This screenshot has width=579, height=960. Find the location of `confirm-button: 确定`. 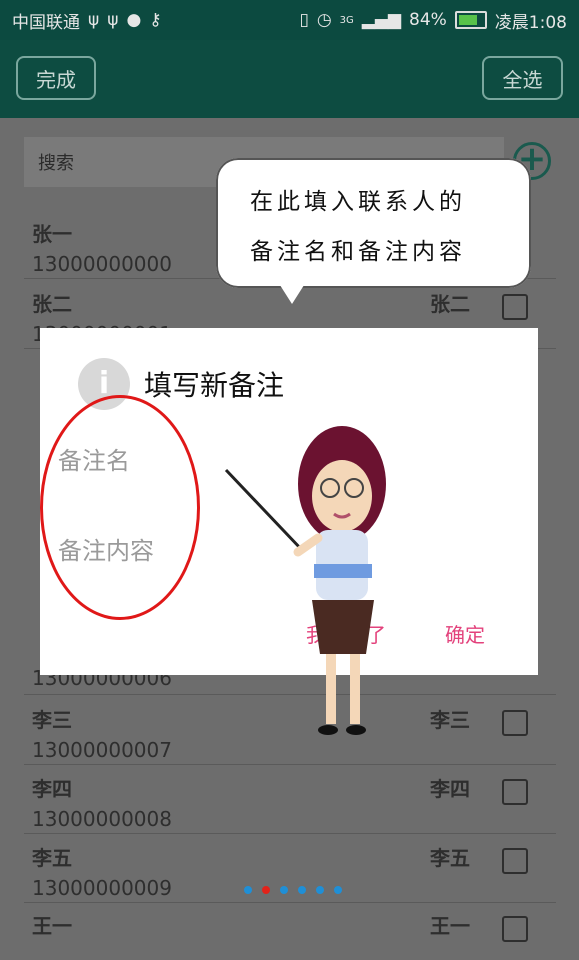

confirm-button: 确定 is located at coordinates (465, 633).